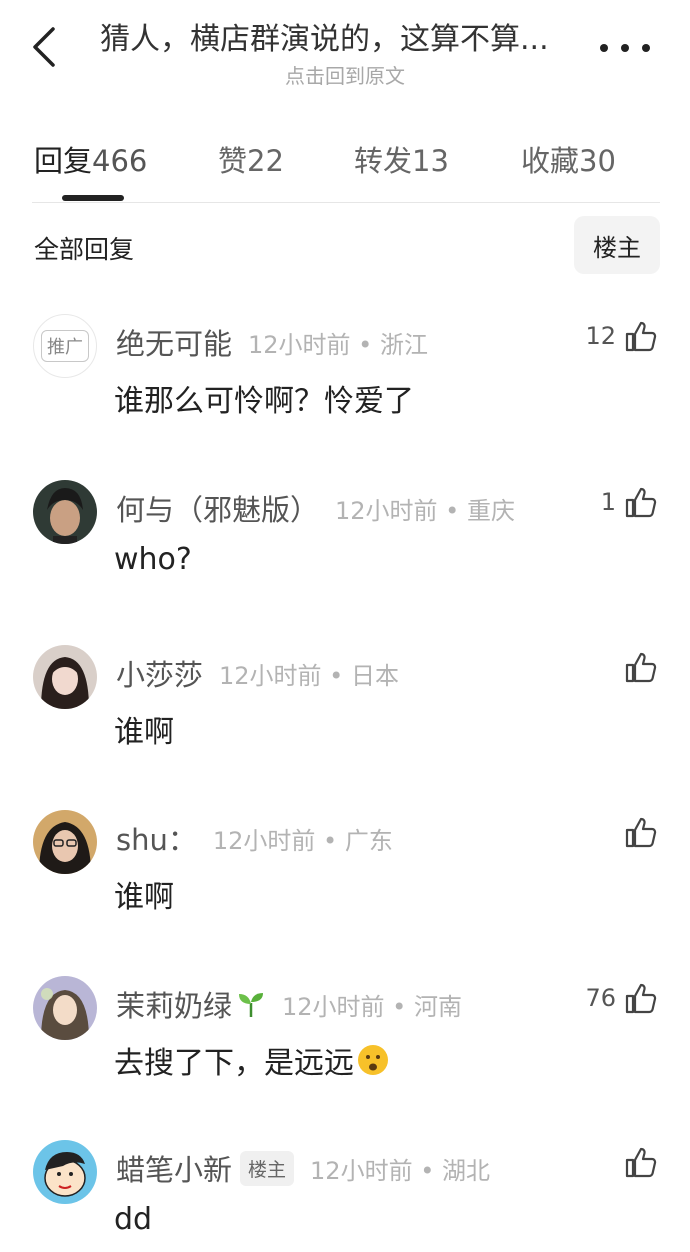  Describe the element at coordinates (156, 838) in the screenshot. I see `username: shu：` at that location.